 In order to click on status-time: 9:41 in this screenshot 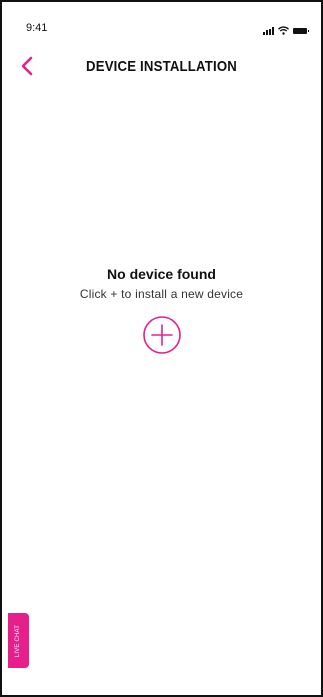, I will do `click(37, 28)`.